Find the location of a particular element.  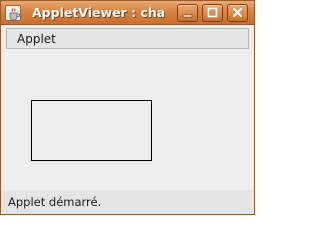

minimize-button is located at coordinates (187, 13).